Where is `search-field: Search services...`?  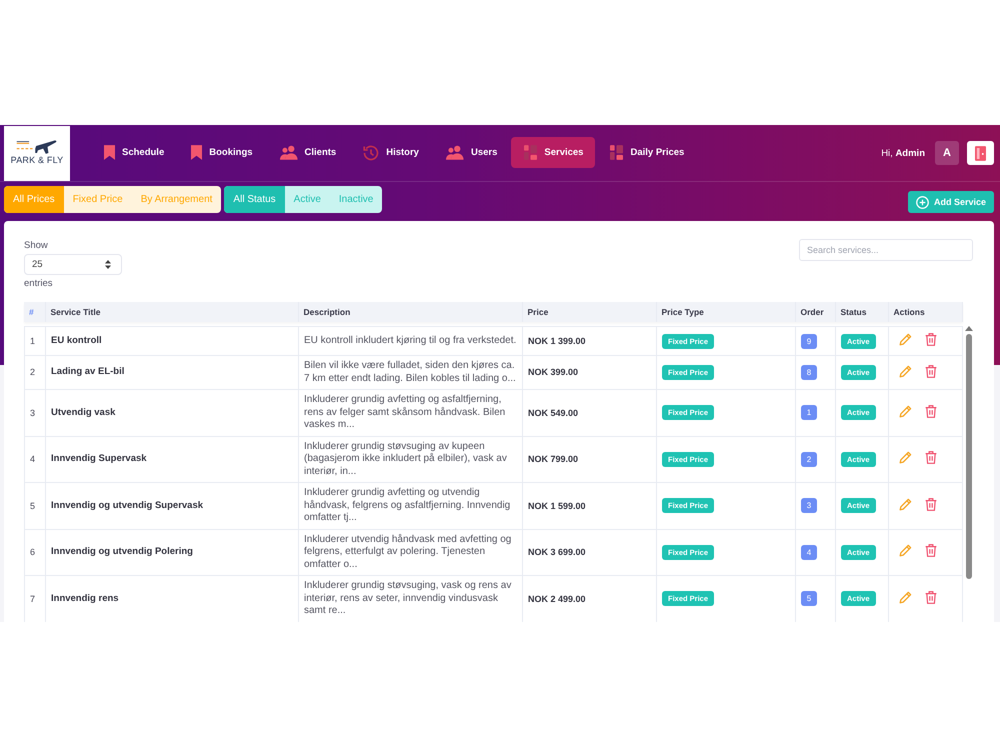 search-field: Search services... is located at coordinates (886, 250).